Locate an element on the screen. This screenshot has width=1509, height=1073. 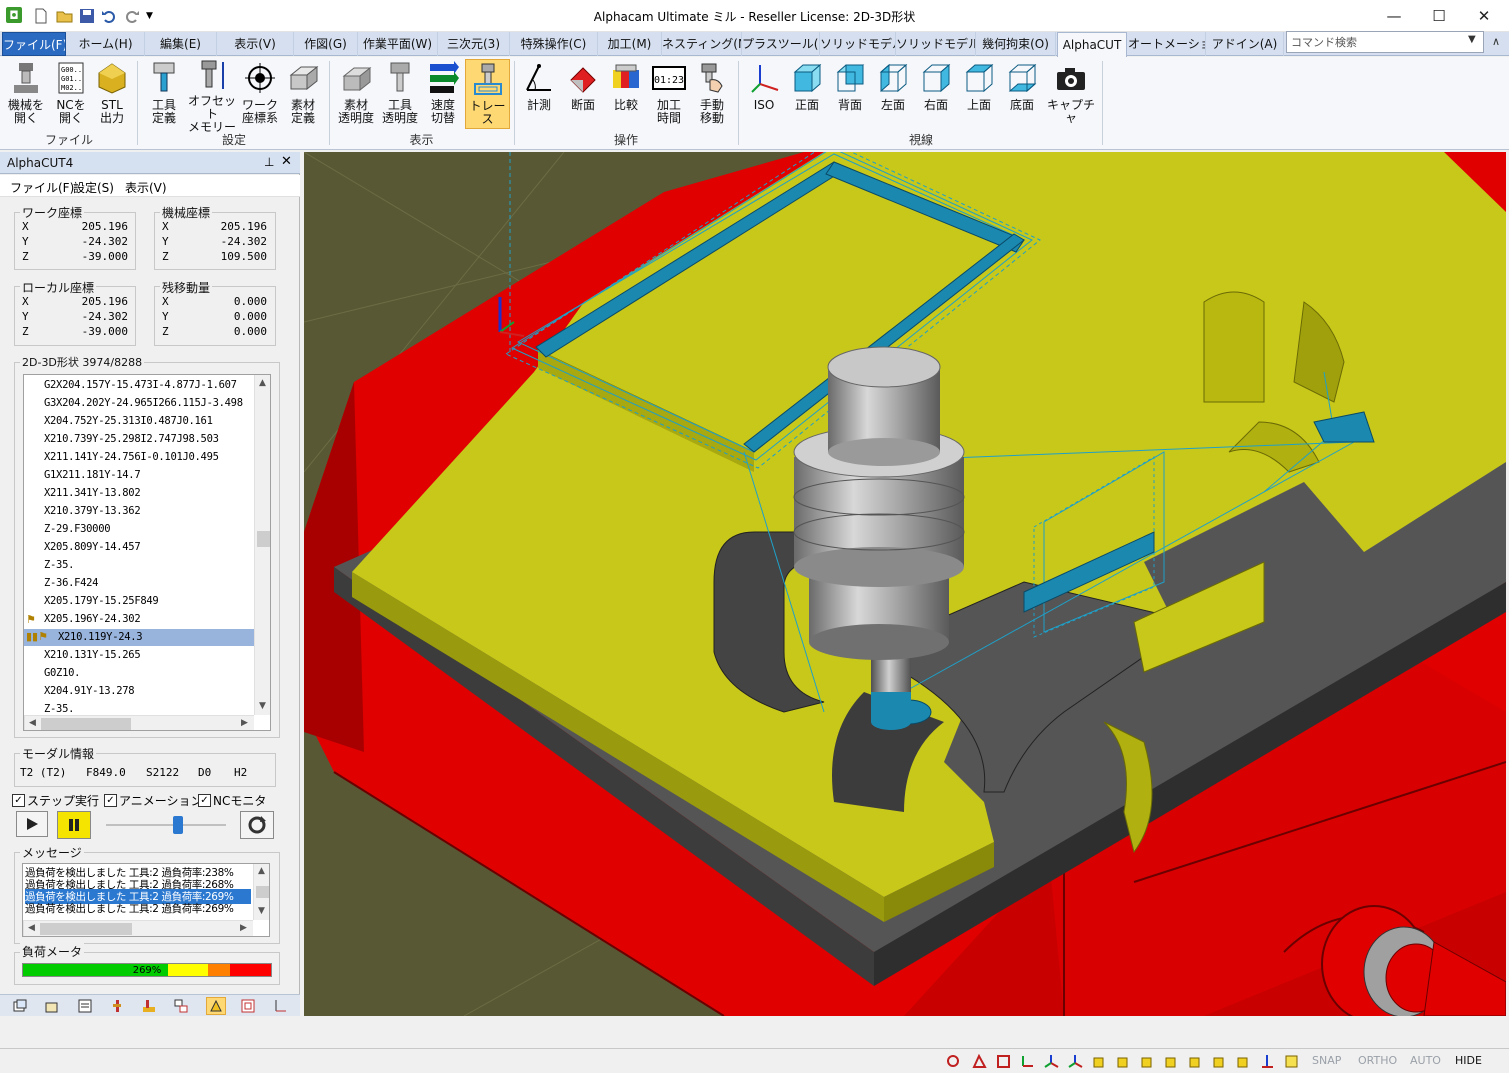
list-item-selected: X210.119Y-24.3 is located at coordinates (100, 637).